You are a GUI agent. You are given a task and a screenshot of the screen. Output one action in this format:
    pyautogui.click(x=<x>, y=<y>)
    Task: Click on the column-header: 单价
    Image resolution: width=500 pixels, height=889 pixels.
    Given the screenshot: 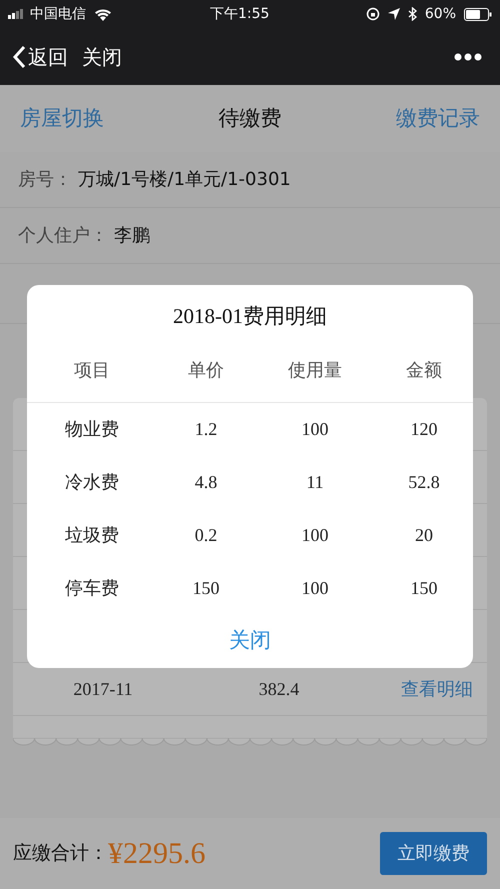 What is the action you would take?
    pyautogui.click(x=206, y=370)
    